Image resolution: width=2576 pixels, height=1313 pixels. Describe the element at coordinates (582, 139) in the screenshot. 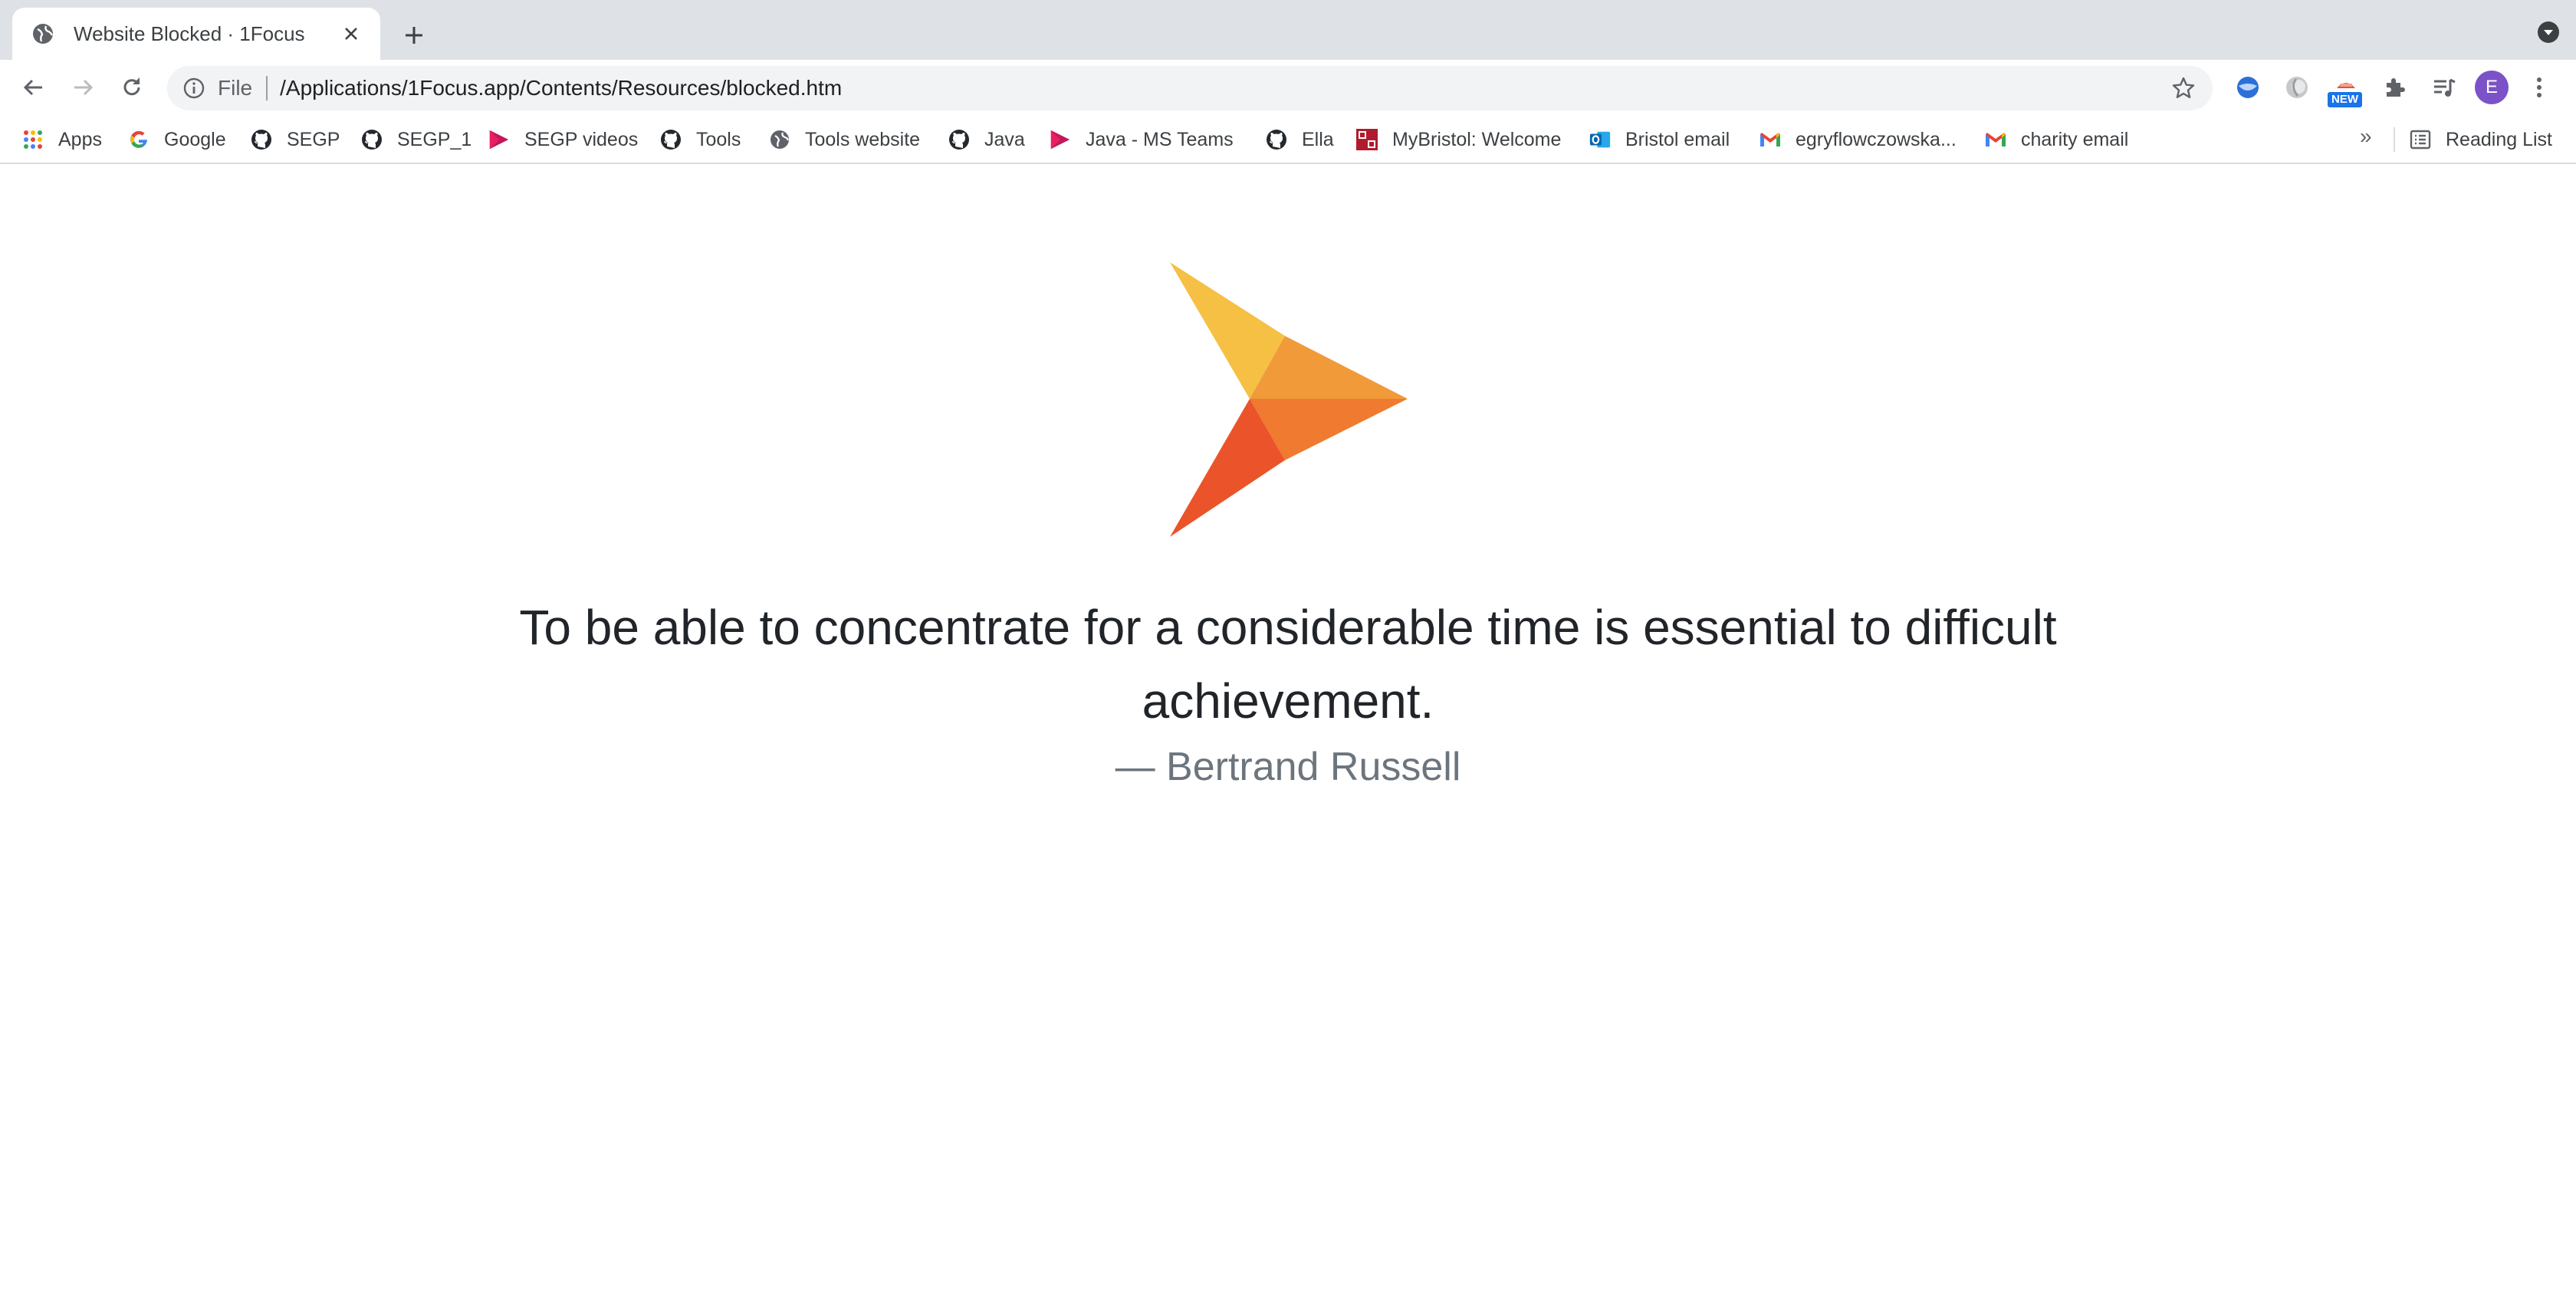

I see `bookmark-label: SEGP videos` at that location.